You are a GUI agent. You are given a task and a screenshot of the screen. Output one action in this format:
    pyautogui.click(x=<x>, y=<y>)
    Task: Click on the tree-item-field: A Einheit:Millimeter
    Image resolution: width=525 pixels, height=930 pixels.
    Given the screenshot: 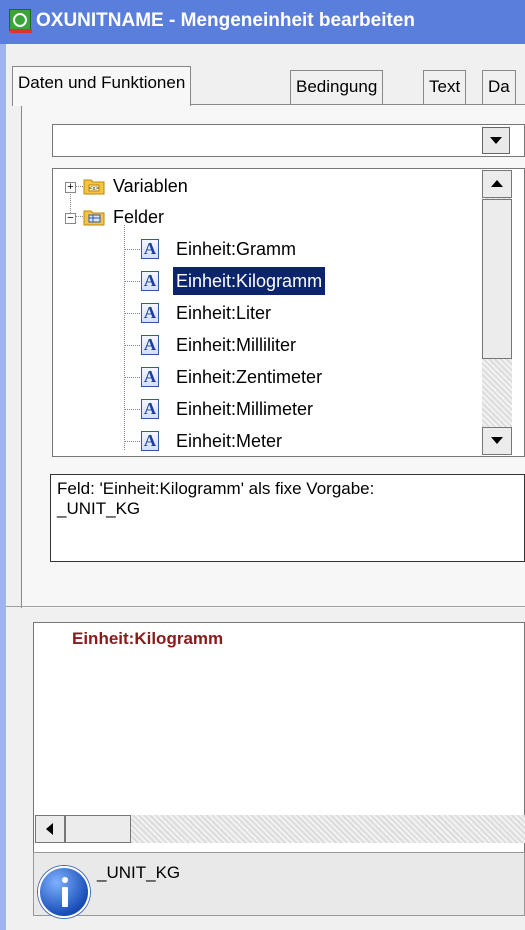 What is the action you would take?
    pyautogui.click(x=263, y=409)
    